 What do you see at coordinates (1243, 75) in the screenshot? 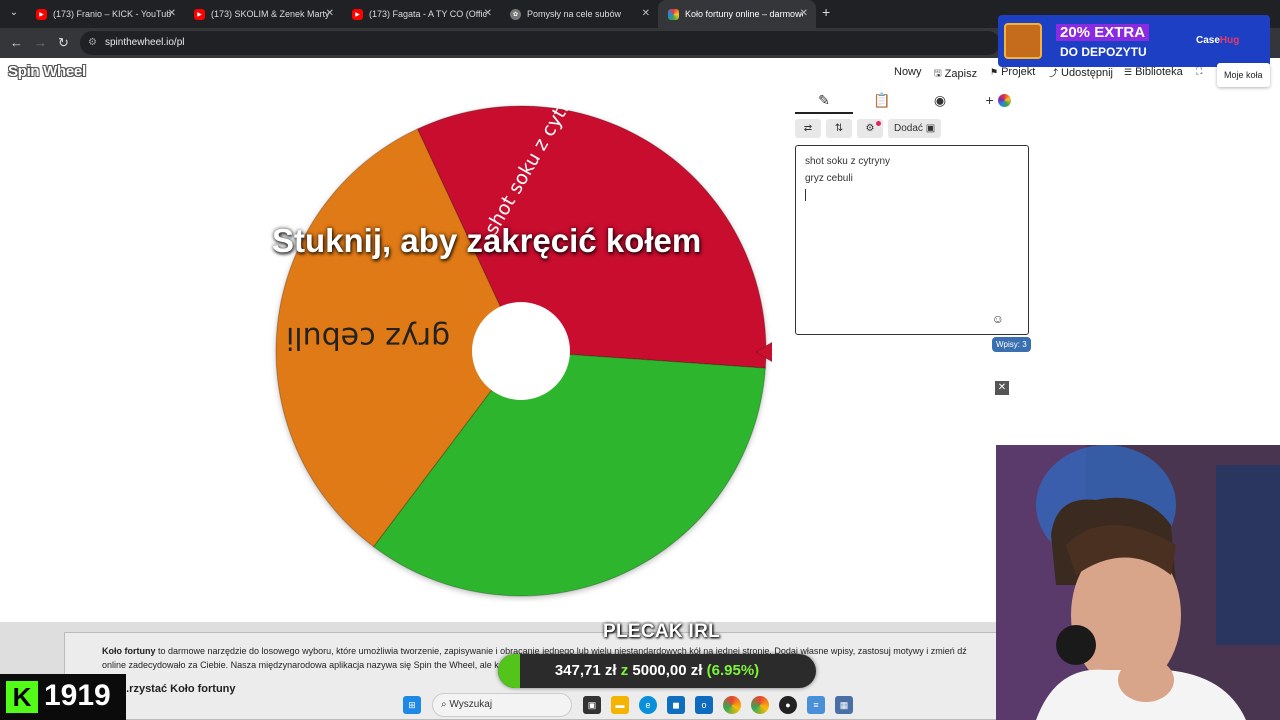
I see `my-wheels-button: Moje koła` at bounding box center [1243, 75].